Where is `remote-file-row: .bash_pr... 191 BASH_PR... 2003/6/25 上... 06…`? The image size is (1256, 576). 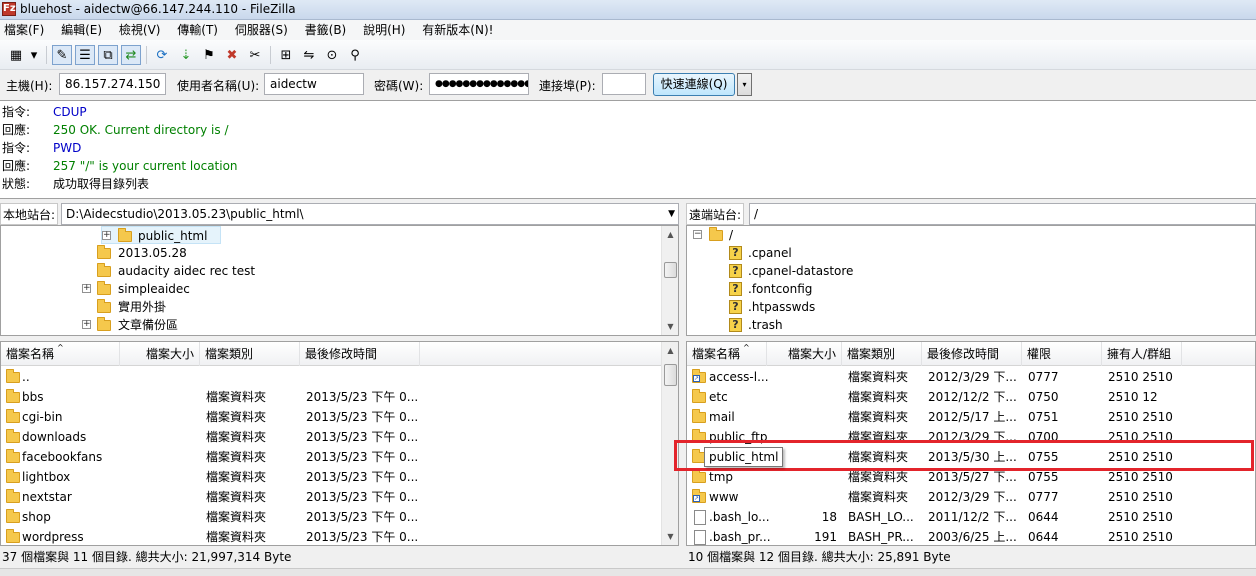 remote-file-row: .bash_pr... 191 BASH_PR... 2003/6/25 上... 06… is located at coordinates (971, 536).